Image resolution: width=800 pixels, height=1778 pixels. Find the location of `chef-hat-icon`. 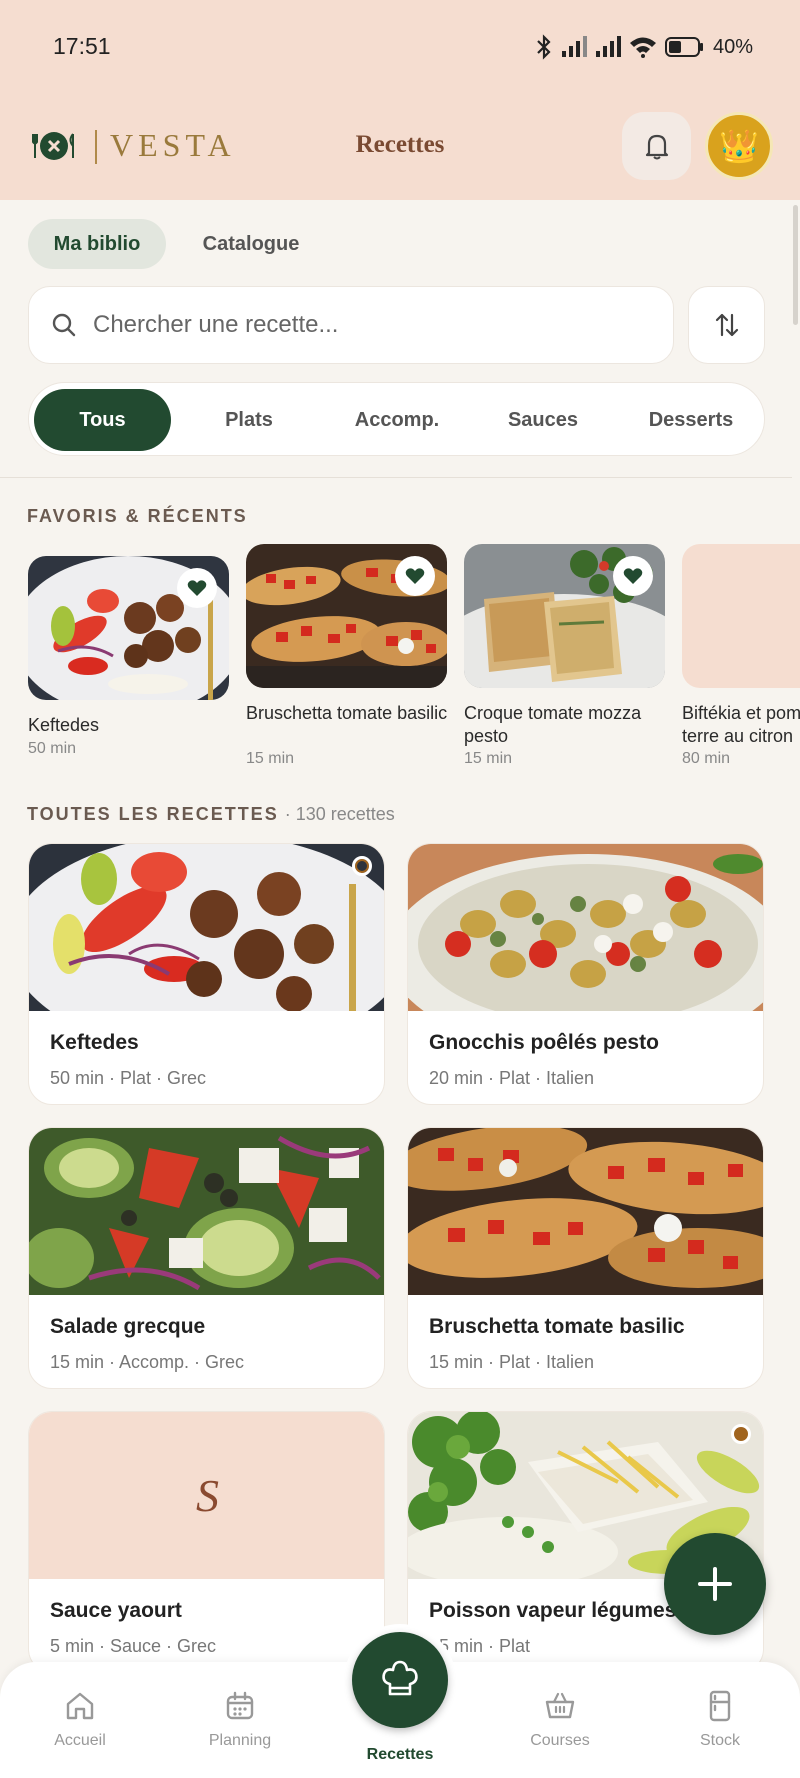

chef-hat-icon is located at coordinates (400, 1678).